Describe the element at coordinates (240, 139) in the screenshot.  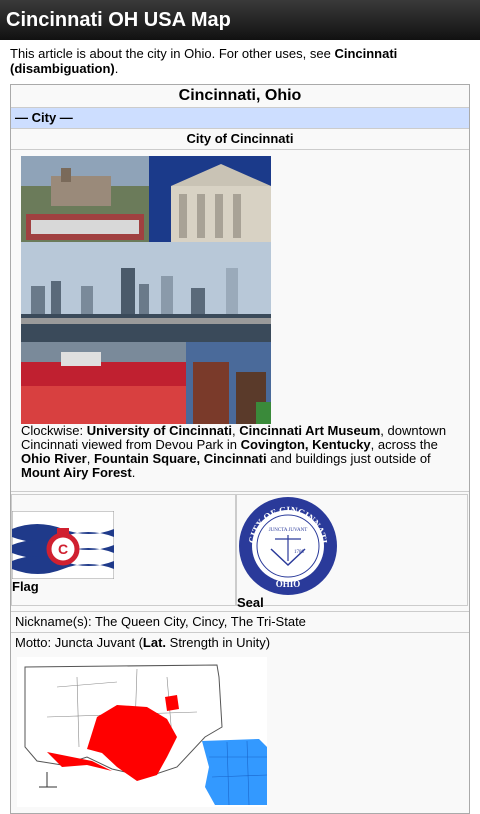
I see `infobox-subtitle: City of Cincinnati` at that location.